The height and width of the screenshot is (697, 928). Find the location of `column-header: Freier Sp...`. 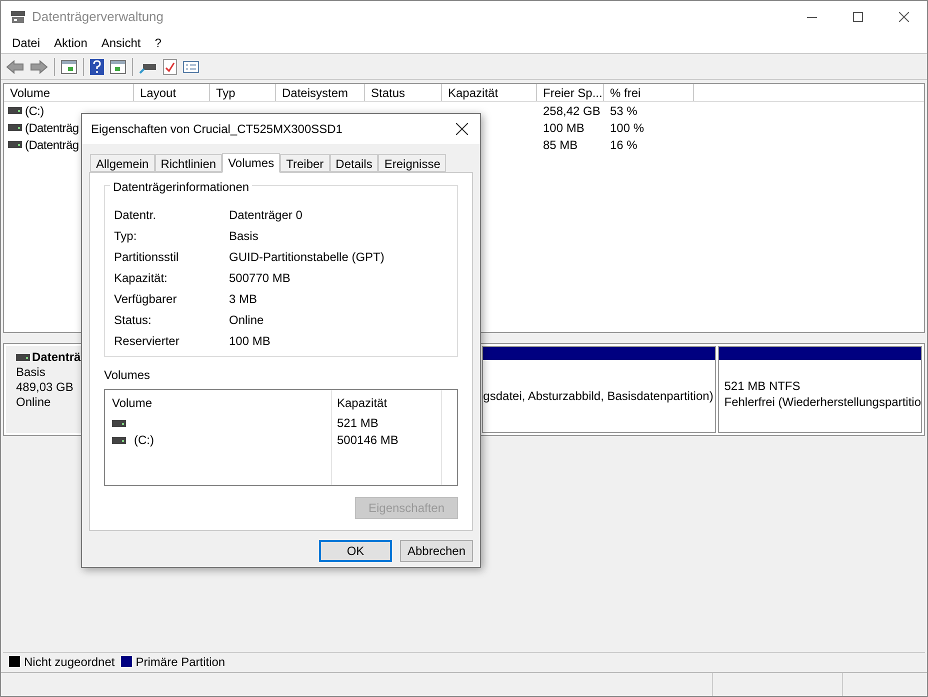

column-header: Freier Sp... is located at coordinates (570, 92).